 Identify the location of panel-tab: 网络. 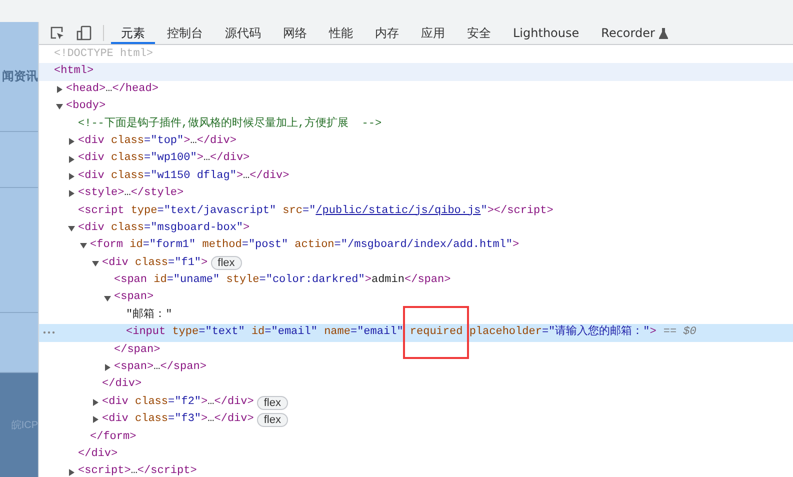
(295, 33).